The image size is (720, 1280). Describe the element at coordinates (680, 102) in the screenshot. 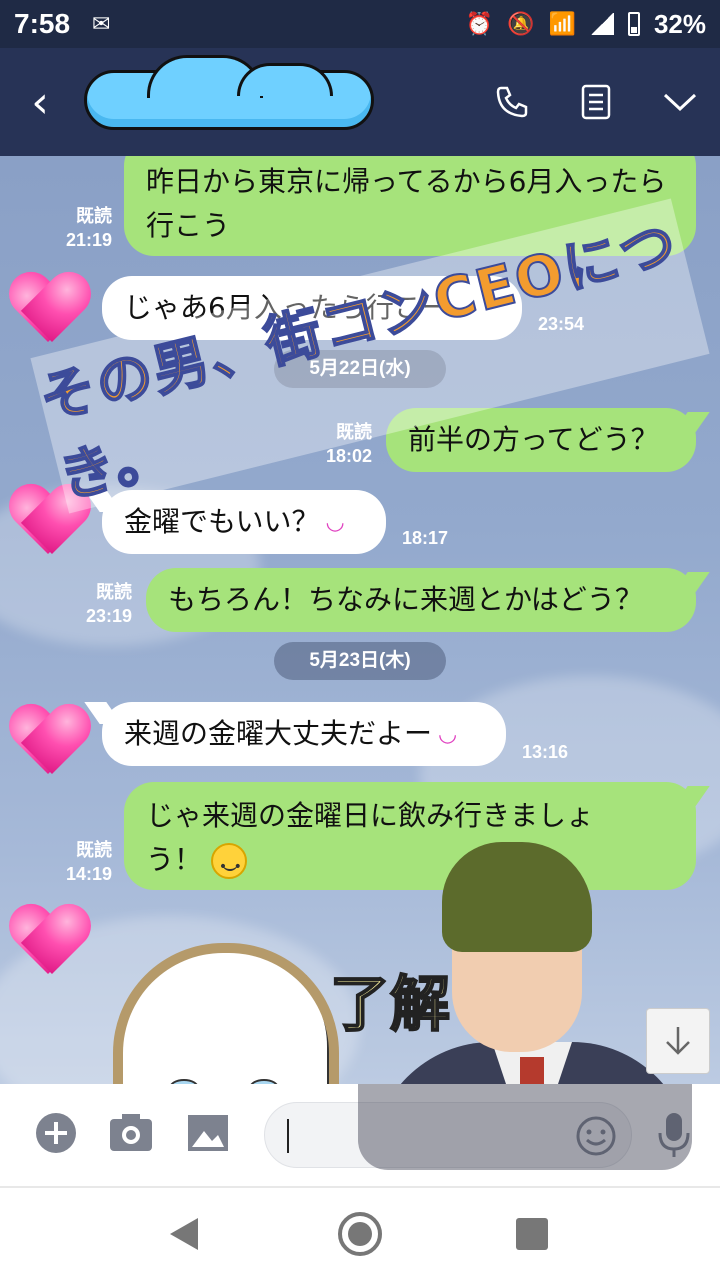

I see `chevron-down-icon` at that location.